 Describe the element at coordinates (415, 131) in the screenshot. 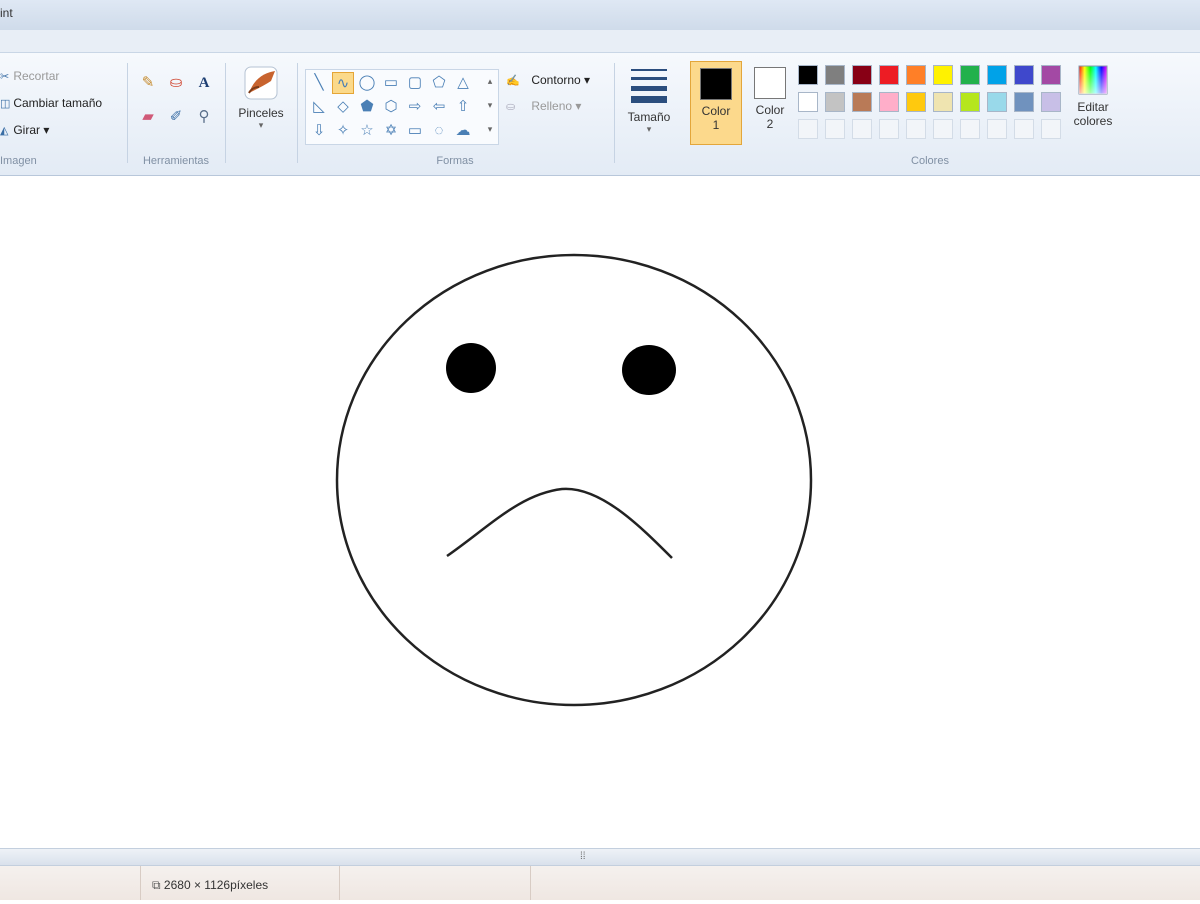

I see `rounded-callout-shape-icon: ▭` at that location.